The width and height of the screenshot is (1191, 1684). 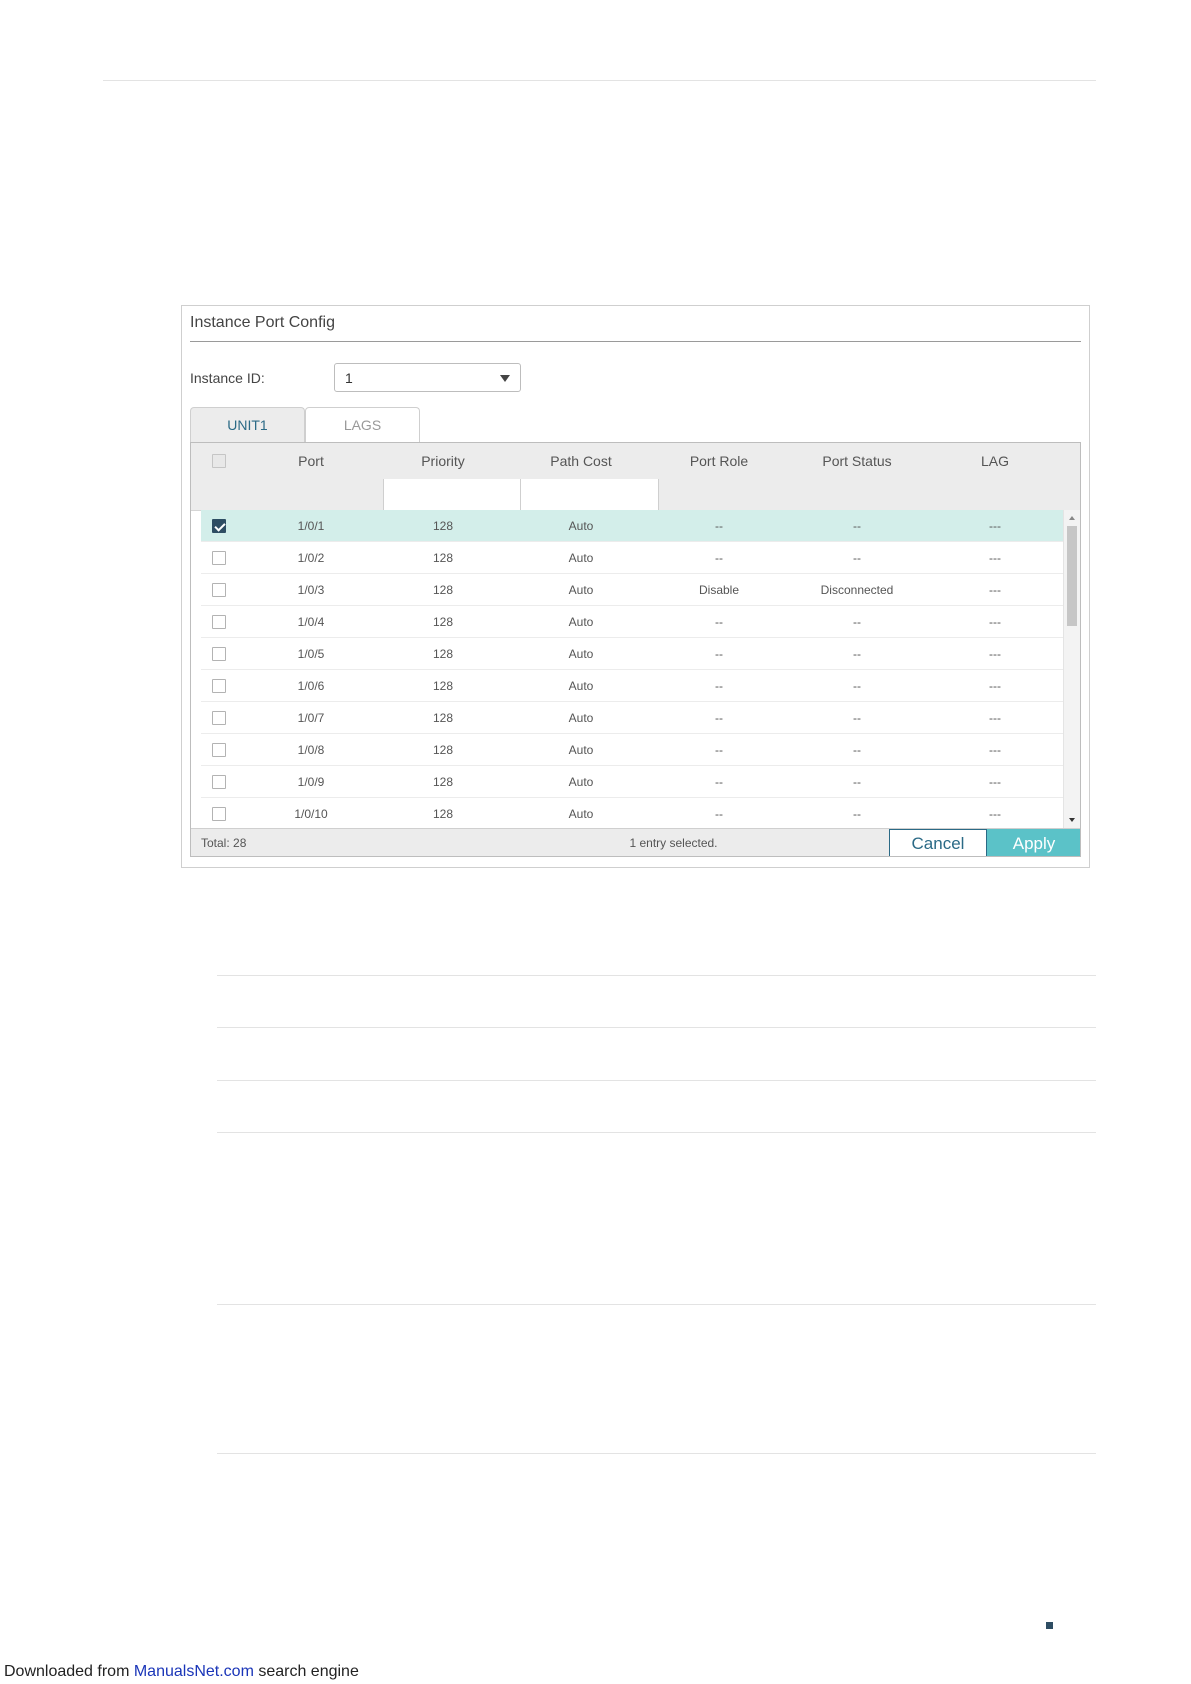 What do you see at coordinates (719, 461) in the screenshot?
I see `col-port-role: Port Role` at bounding box center [719, 461].